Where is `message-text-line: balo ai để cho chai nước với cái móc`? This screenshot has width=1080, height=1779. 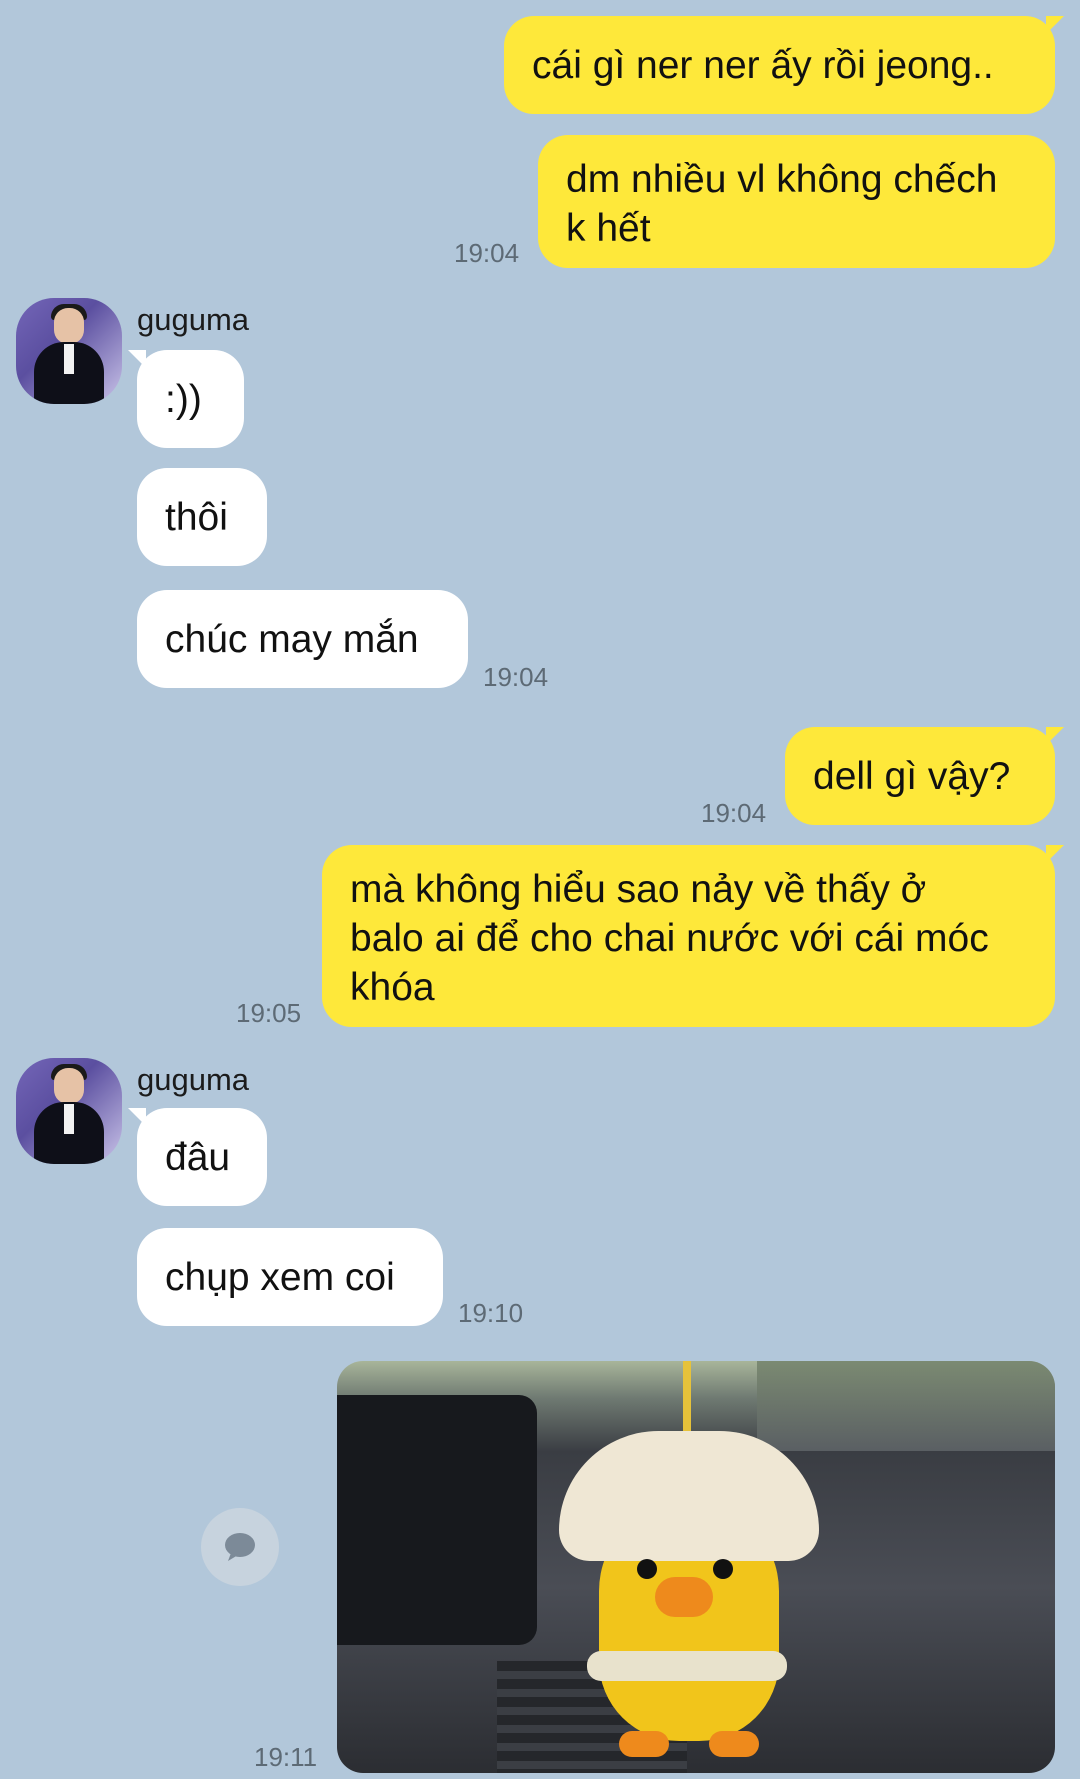
message-text-line: balo ai để cho chai nước với cái móc is located at coordinates (669, 938).